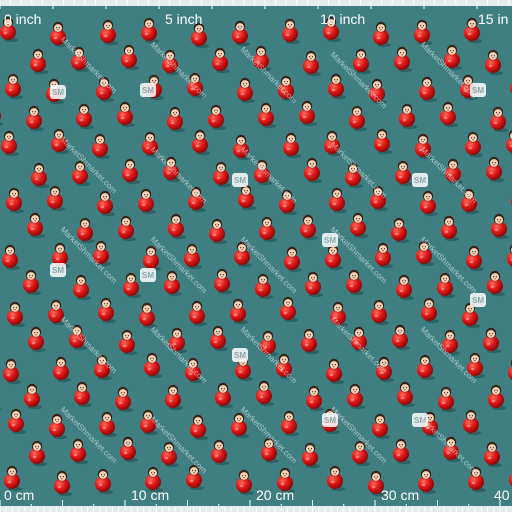 Image resolution: width=512 pixels, height=512 pixels. What do you see at coordinates (183, 19) in the screenshot?
I see `ruler-top-label-5: 5 inch` at bounding box center [183, 19].